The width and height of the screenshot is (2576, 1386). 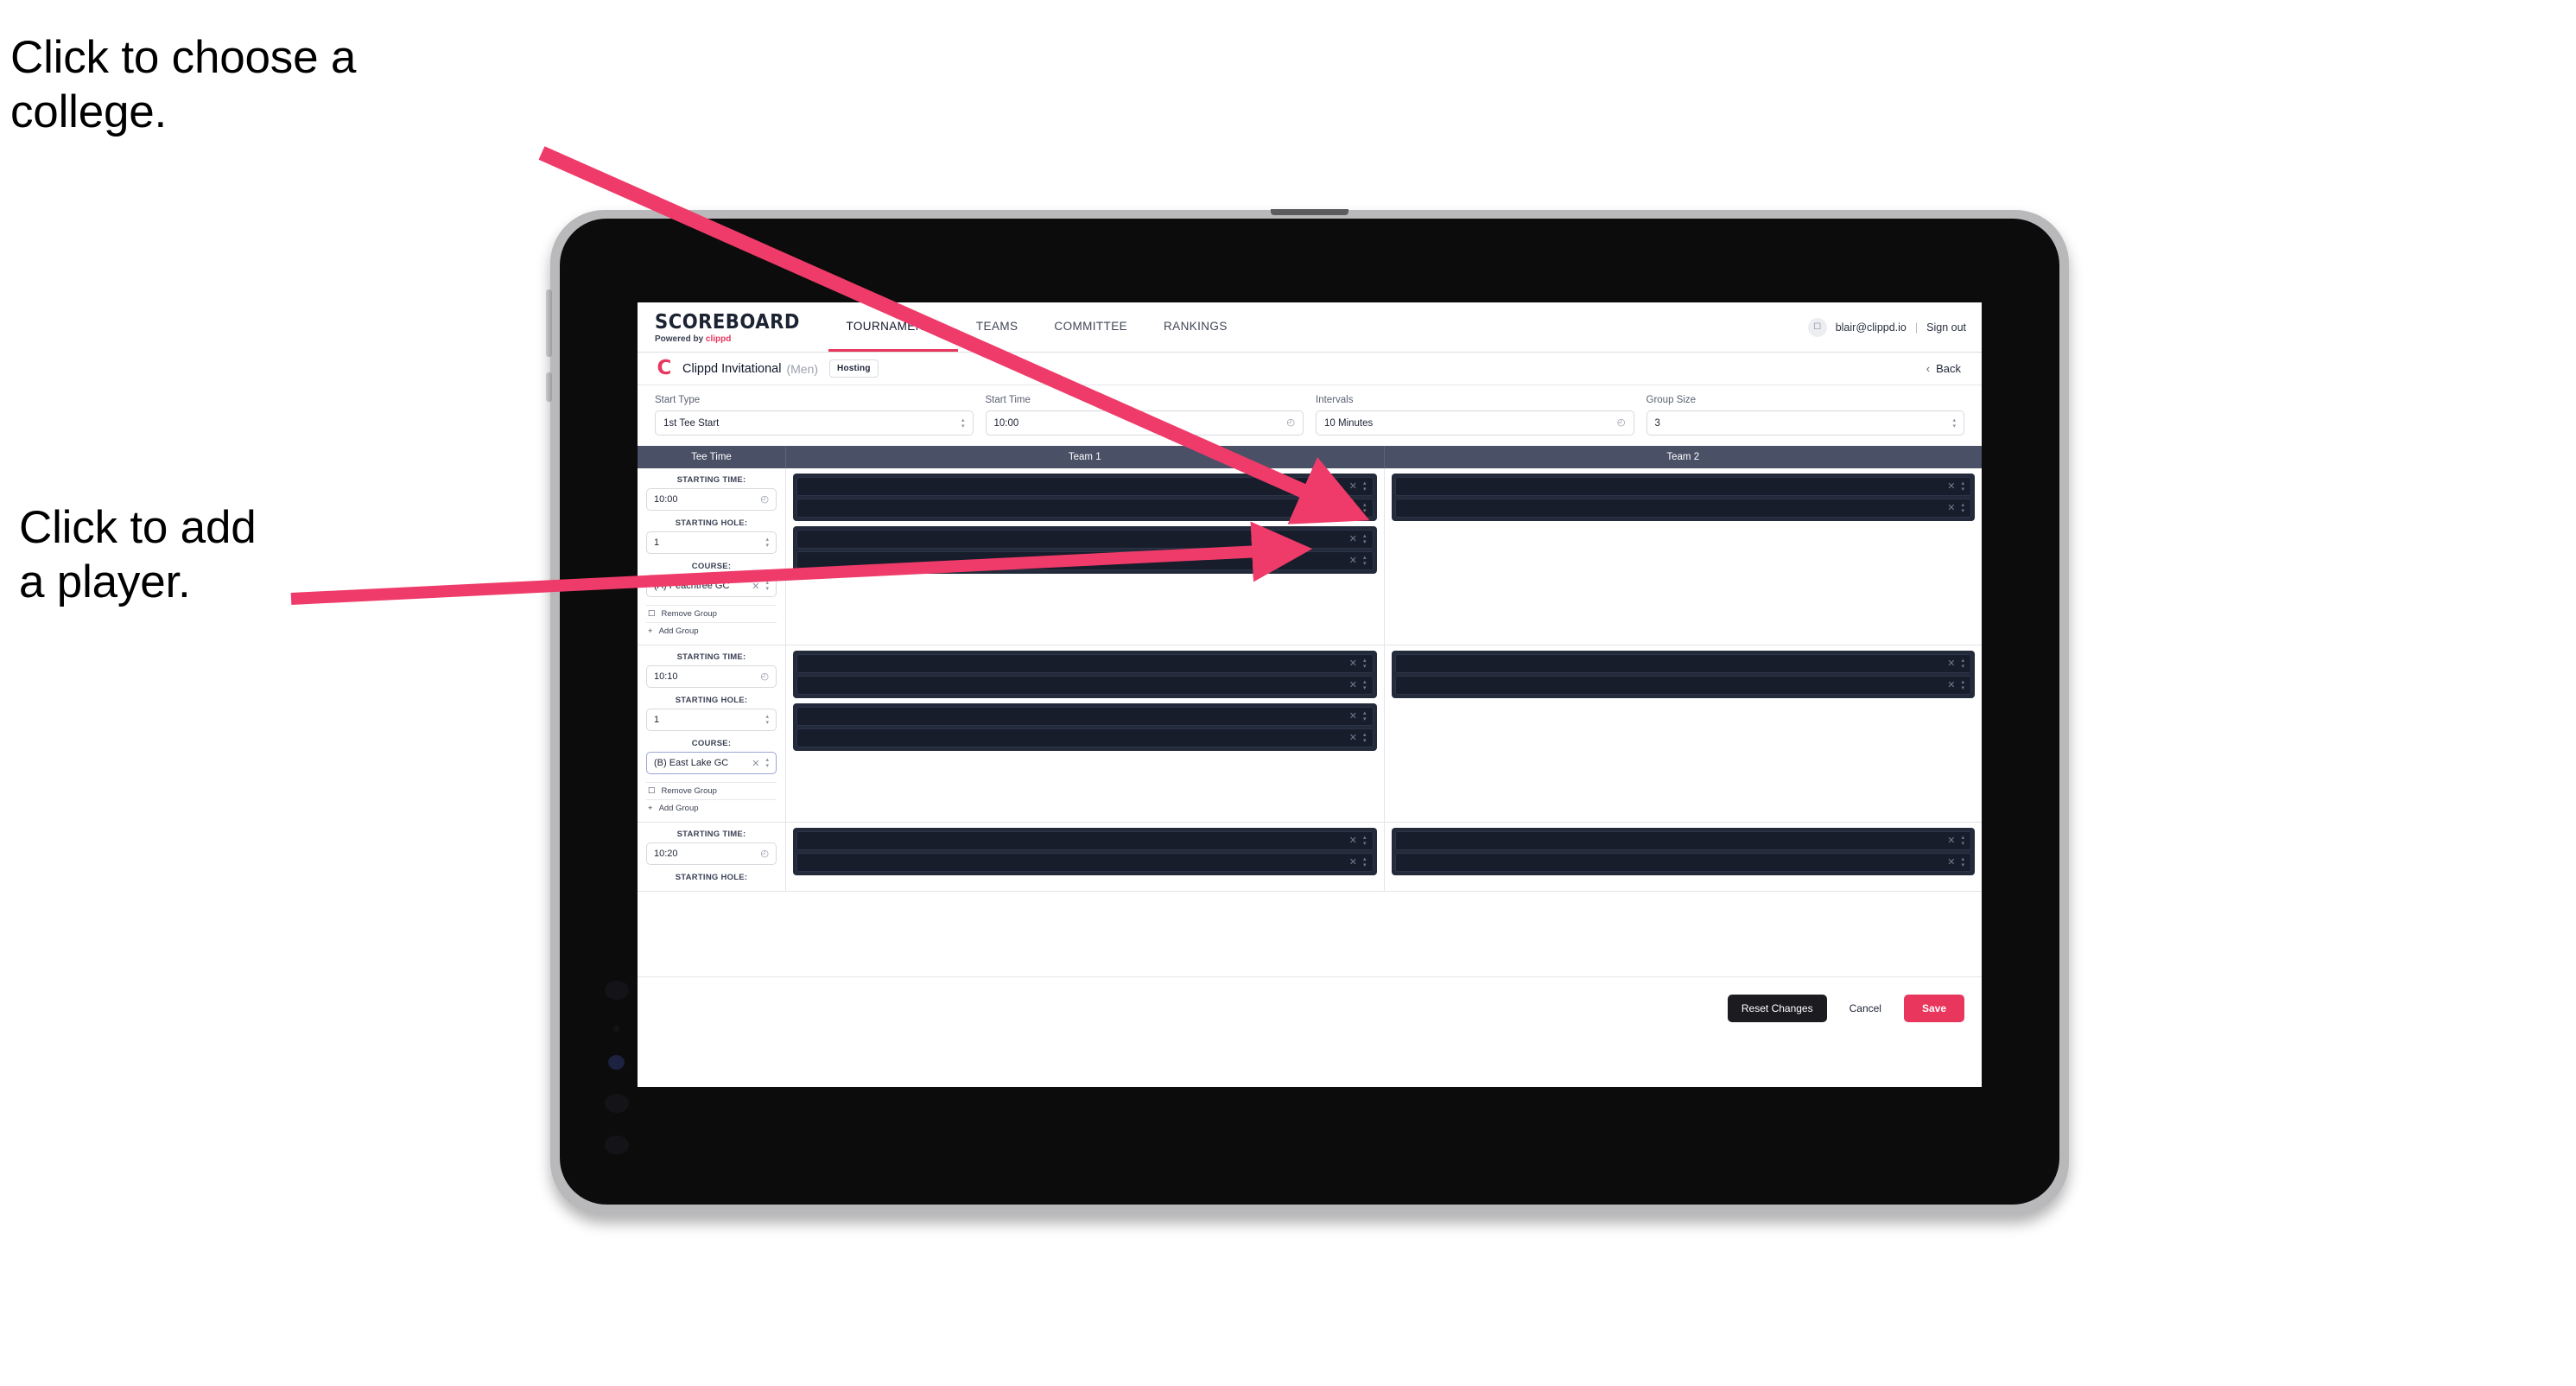 What do you see at coordinates (1683, 457) in the screenshot?
I see `column-header-team-2: Team 2` at bounding box center [1683, 457].